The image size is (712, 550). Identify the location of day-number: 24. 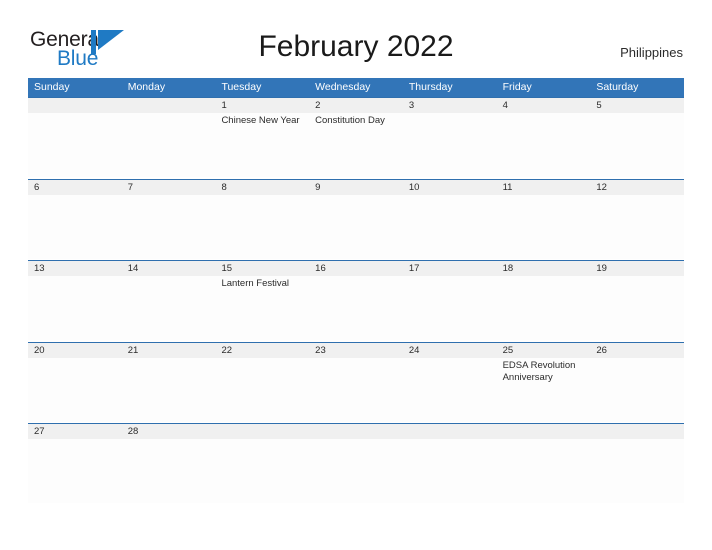
(414, 350).